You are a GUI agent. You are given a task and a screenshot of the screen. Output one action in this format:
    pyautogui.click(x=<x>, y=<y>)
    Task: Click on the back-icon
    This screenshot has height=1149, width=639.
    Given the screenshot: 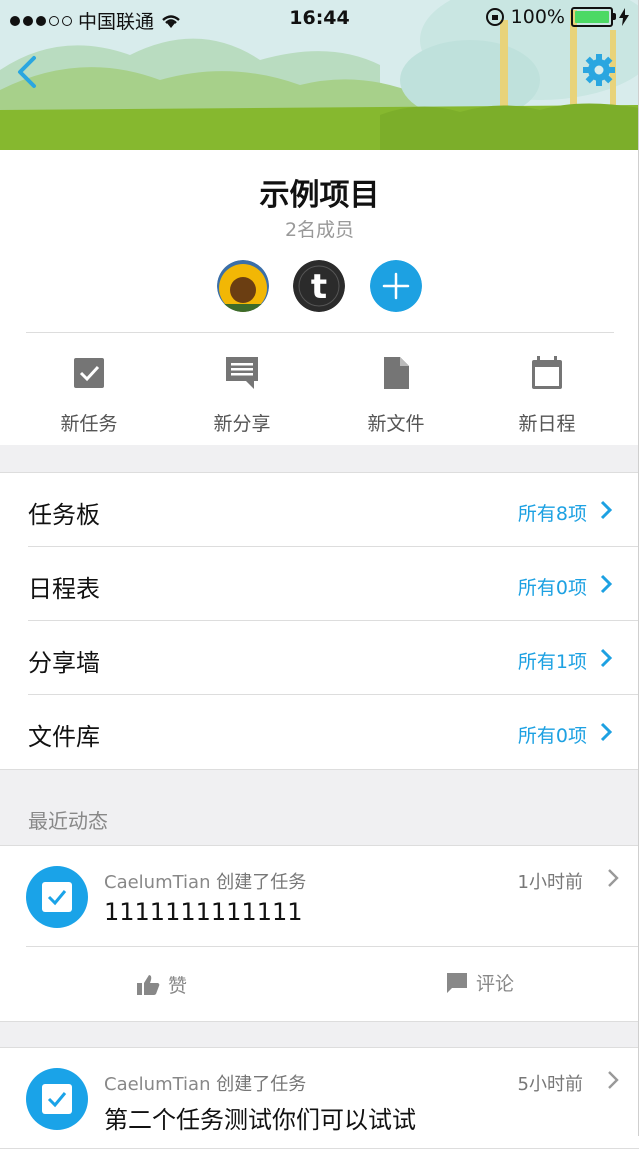 What is the action you would take?
    pyautogui.click(x=28, y=72)
    